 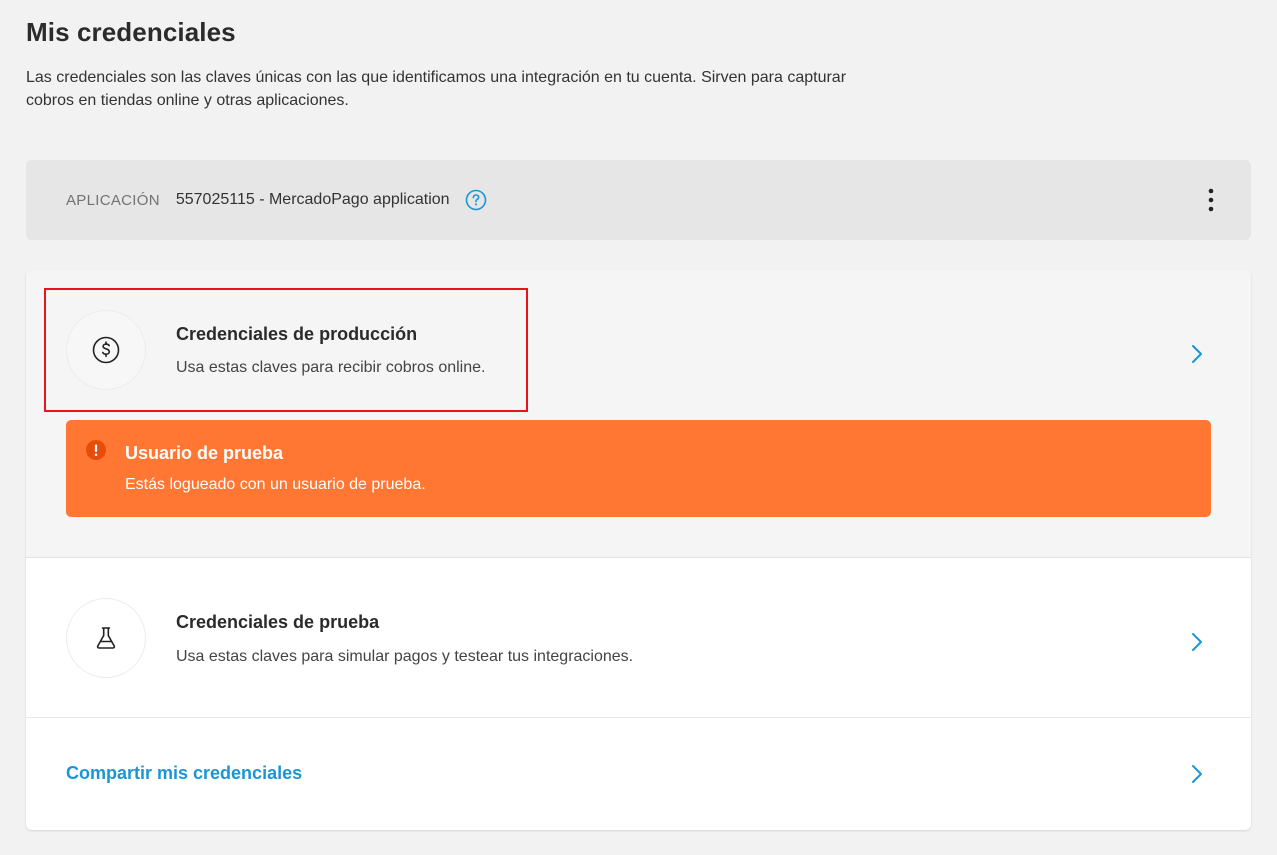 What do you see at coordinates (476, 200) in the screenshot?
I see `question-circle-icon` at bounding box center [476, 200].